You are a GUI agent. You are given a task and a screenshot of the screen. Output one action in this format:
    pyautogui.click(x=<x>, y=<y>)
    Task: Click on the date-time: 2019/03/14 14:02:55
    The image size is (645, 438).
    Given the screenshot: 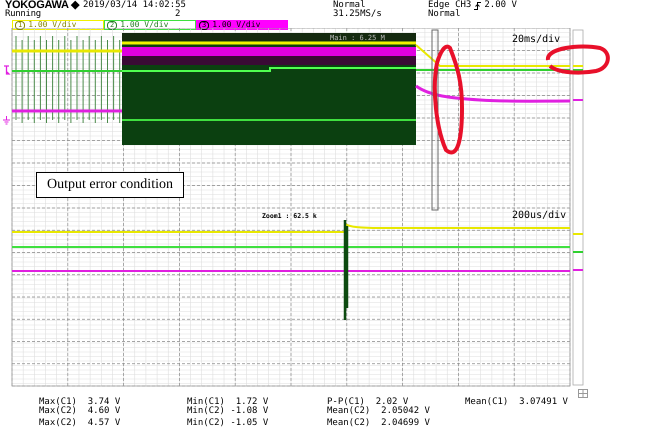 What is the action you would take?
    pyautogui.click(x=135, y=5)
    